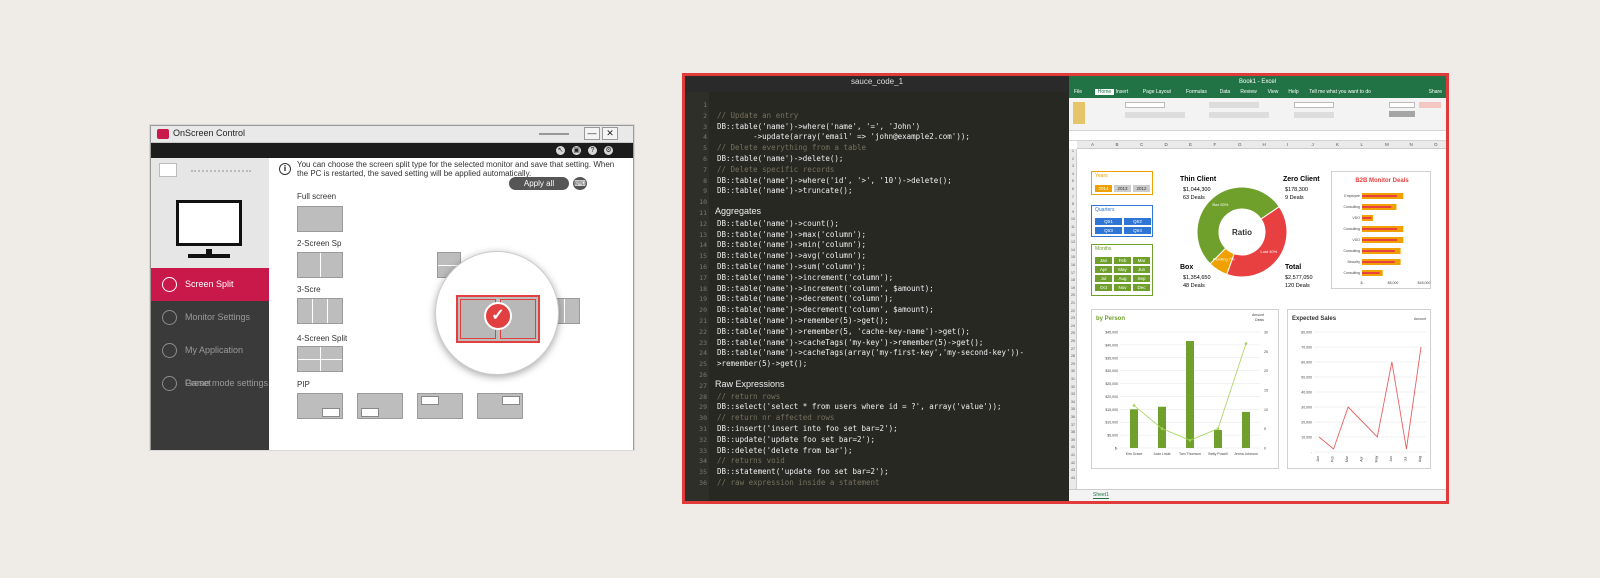 The image size is (1600, 578). I want to click on monitor-tab-icon, so click(168, 170).